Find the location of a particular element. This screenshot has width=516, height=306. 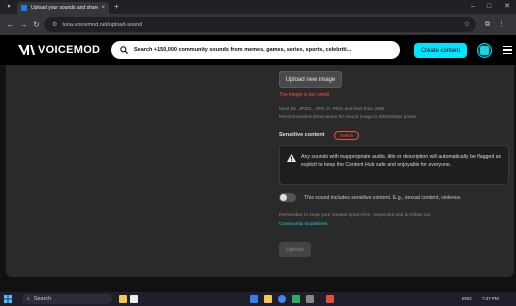

user-avatar is located at coordinates (484, 50).